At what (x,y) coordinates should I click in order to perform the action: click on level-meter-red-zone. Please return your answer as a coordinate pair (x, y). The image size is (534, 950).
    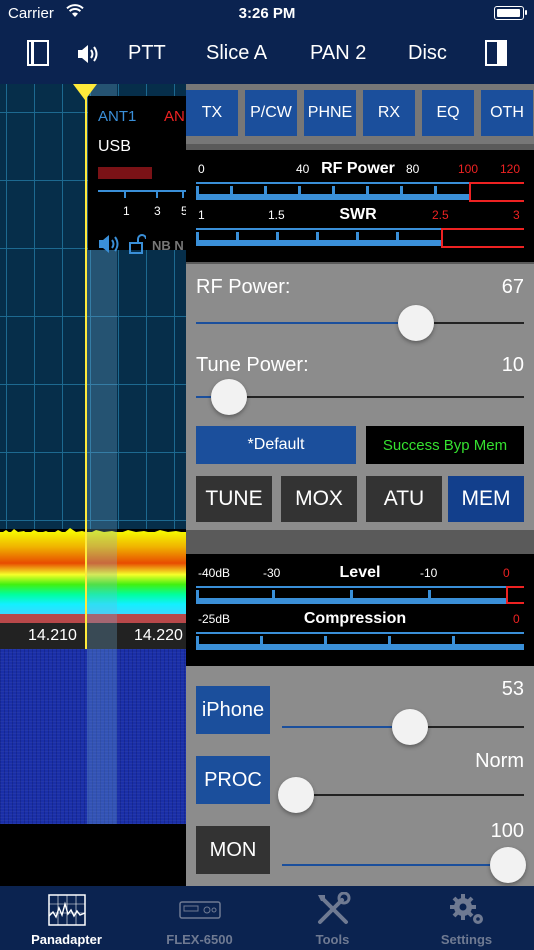
    Looking at the image, I should click on (515, 596).